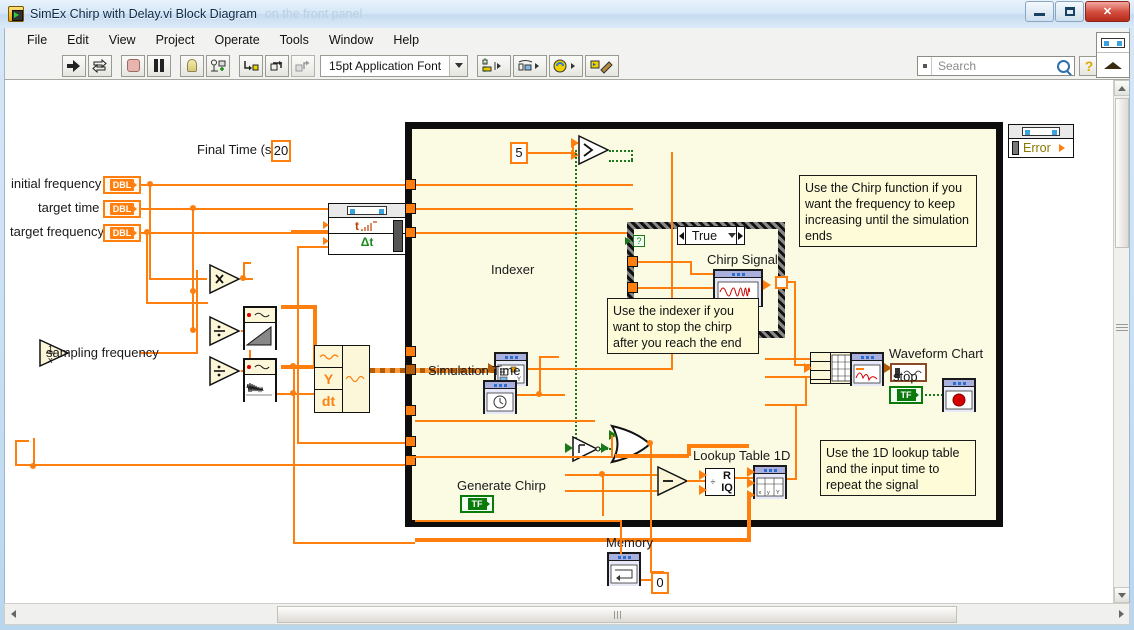 The height and width of the screenshot is (630, 1134). Describe the element at coordinates (303, 65) in the screenshot. I see `step-out-button` at that location.